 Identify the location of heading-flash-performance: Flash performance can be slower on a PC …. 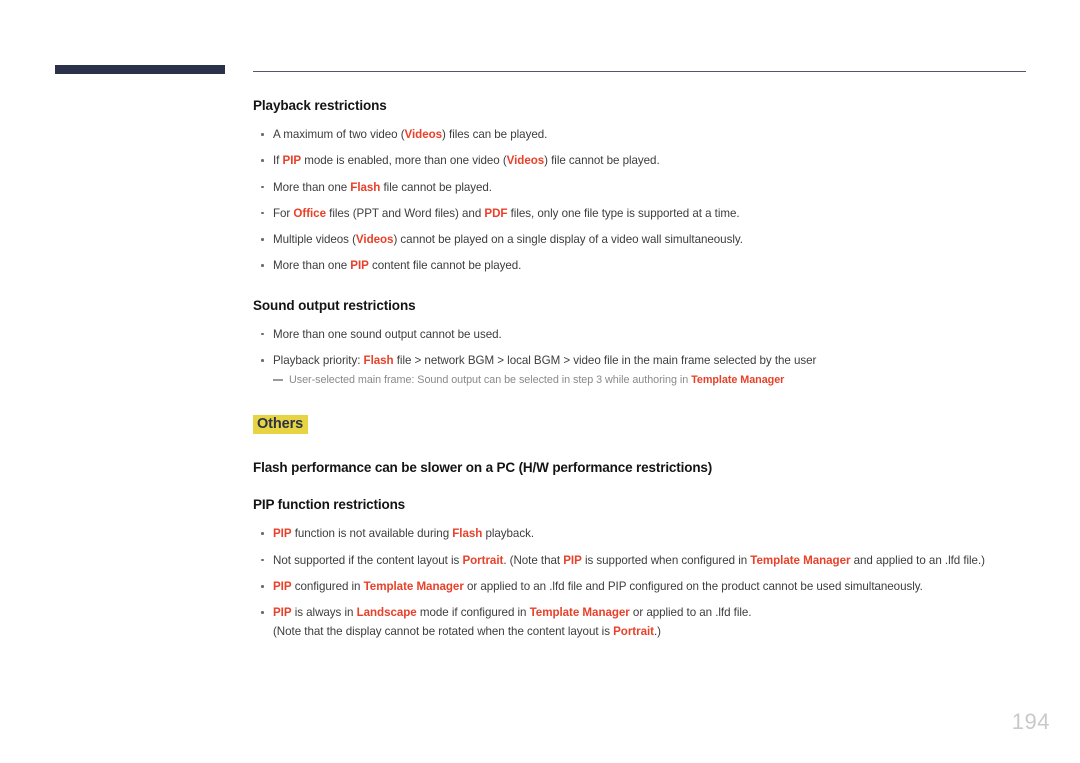
(483, 468).